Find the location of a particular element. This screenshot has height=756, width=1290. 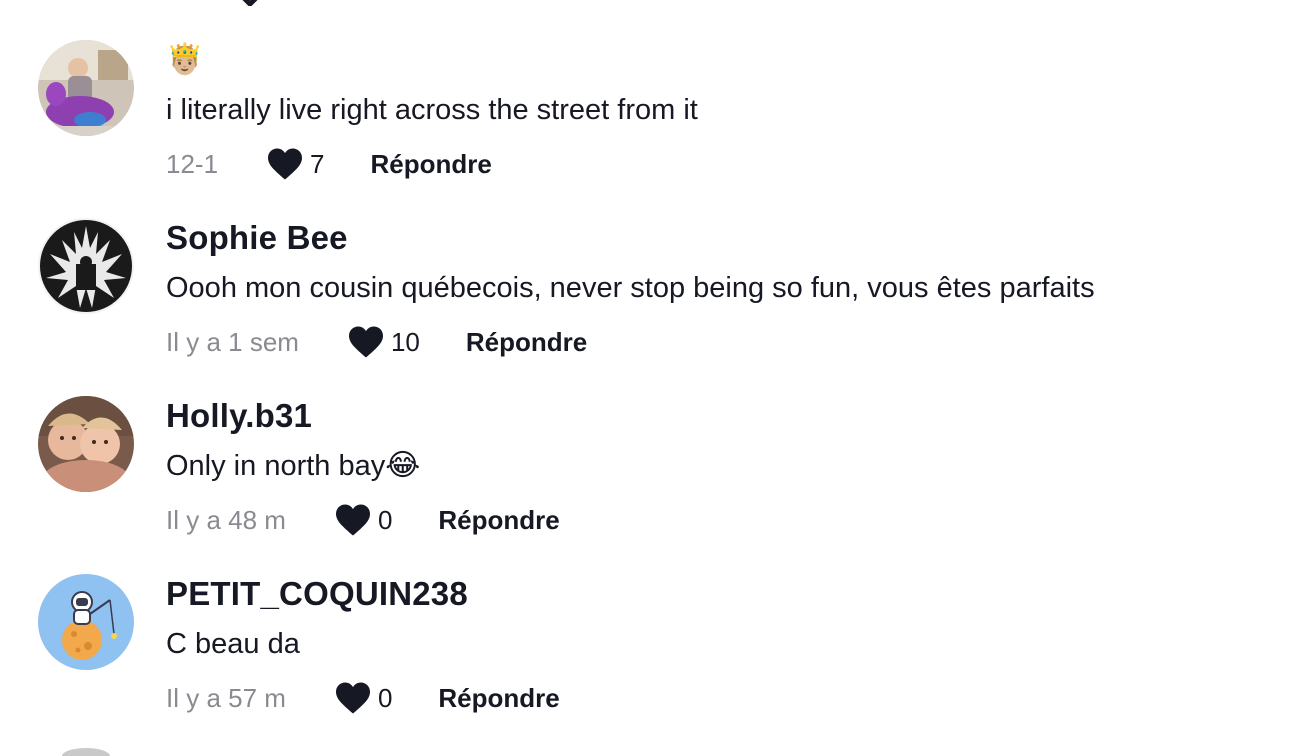

like-count: 7 is located at coordinates (317, 163).